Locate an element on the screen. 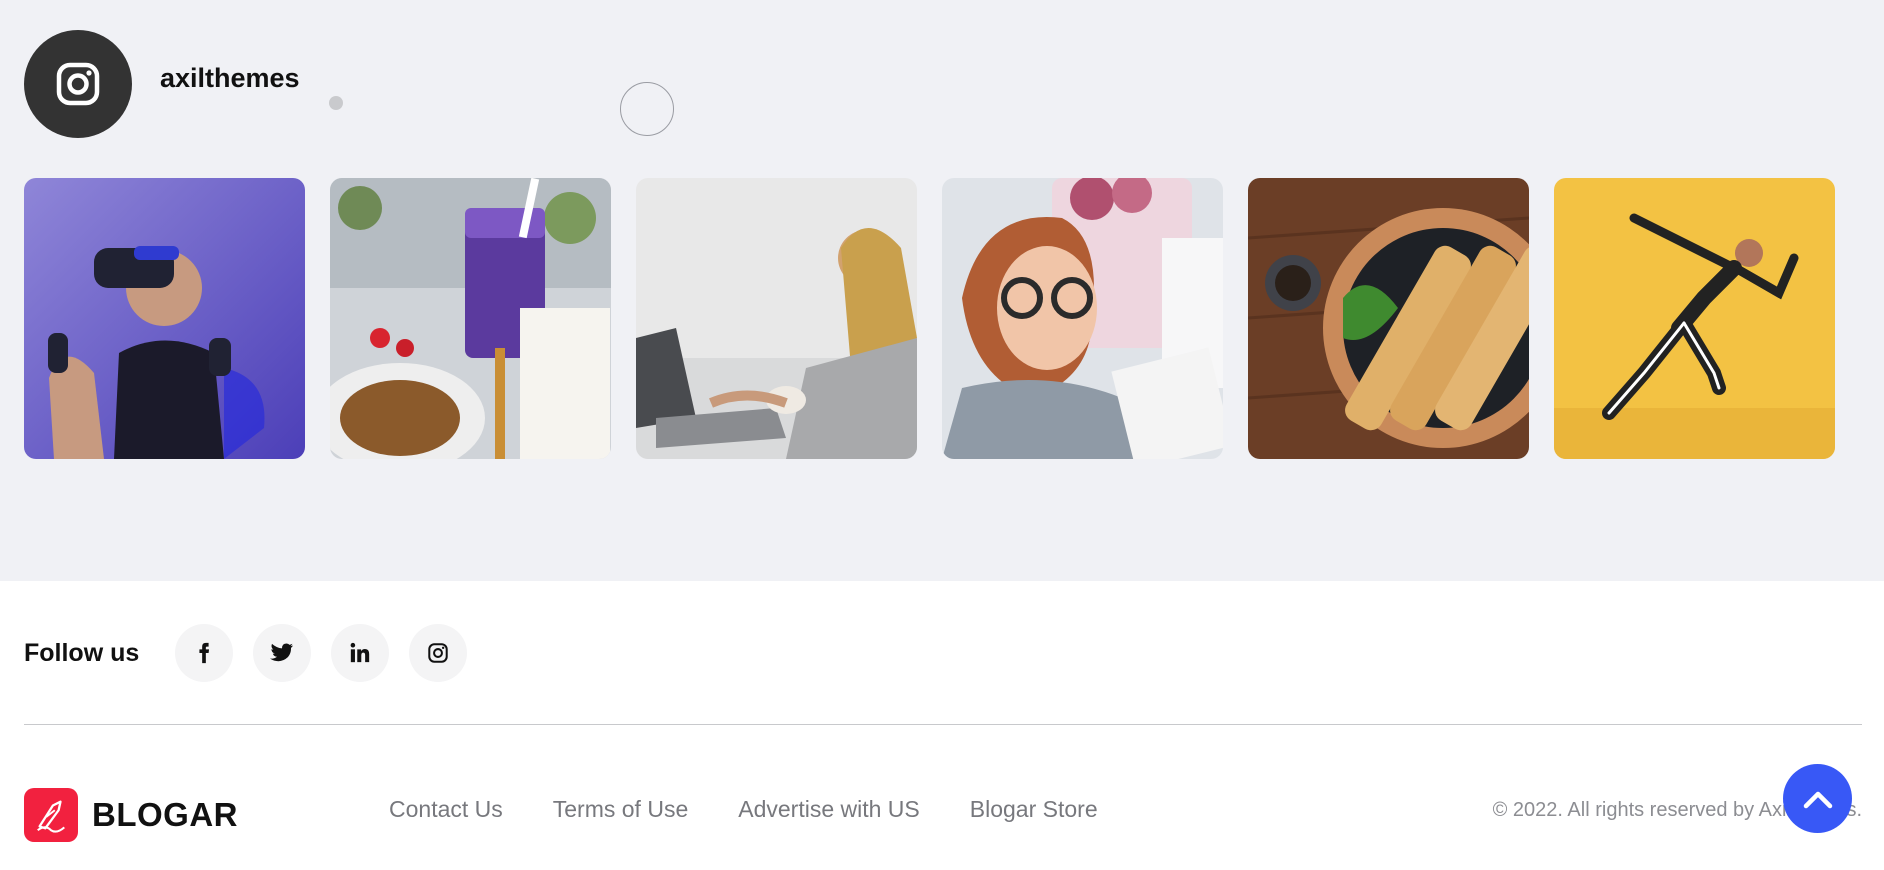 This screenshot has width=1884, height=870. instagram-post-runner is located at coordinates (1694, 318).